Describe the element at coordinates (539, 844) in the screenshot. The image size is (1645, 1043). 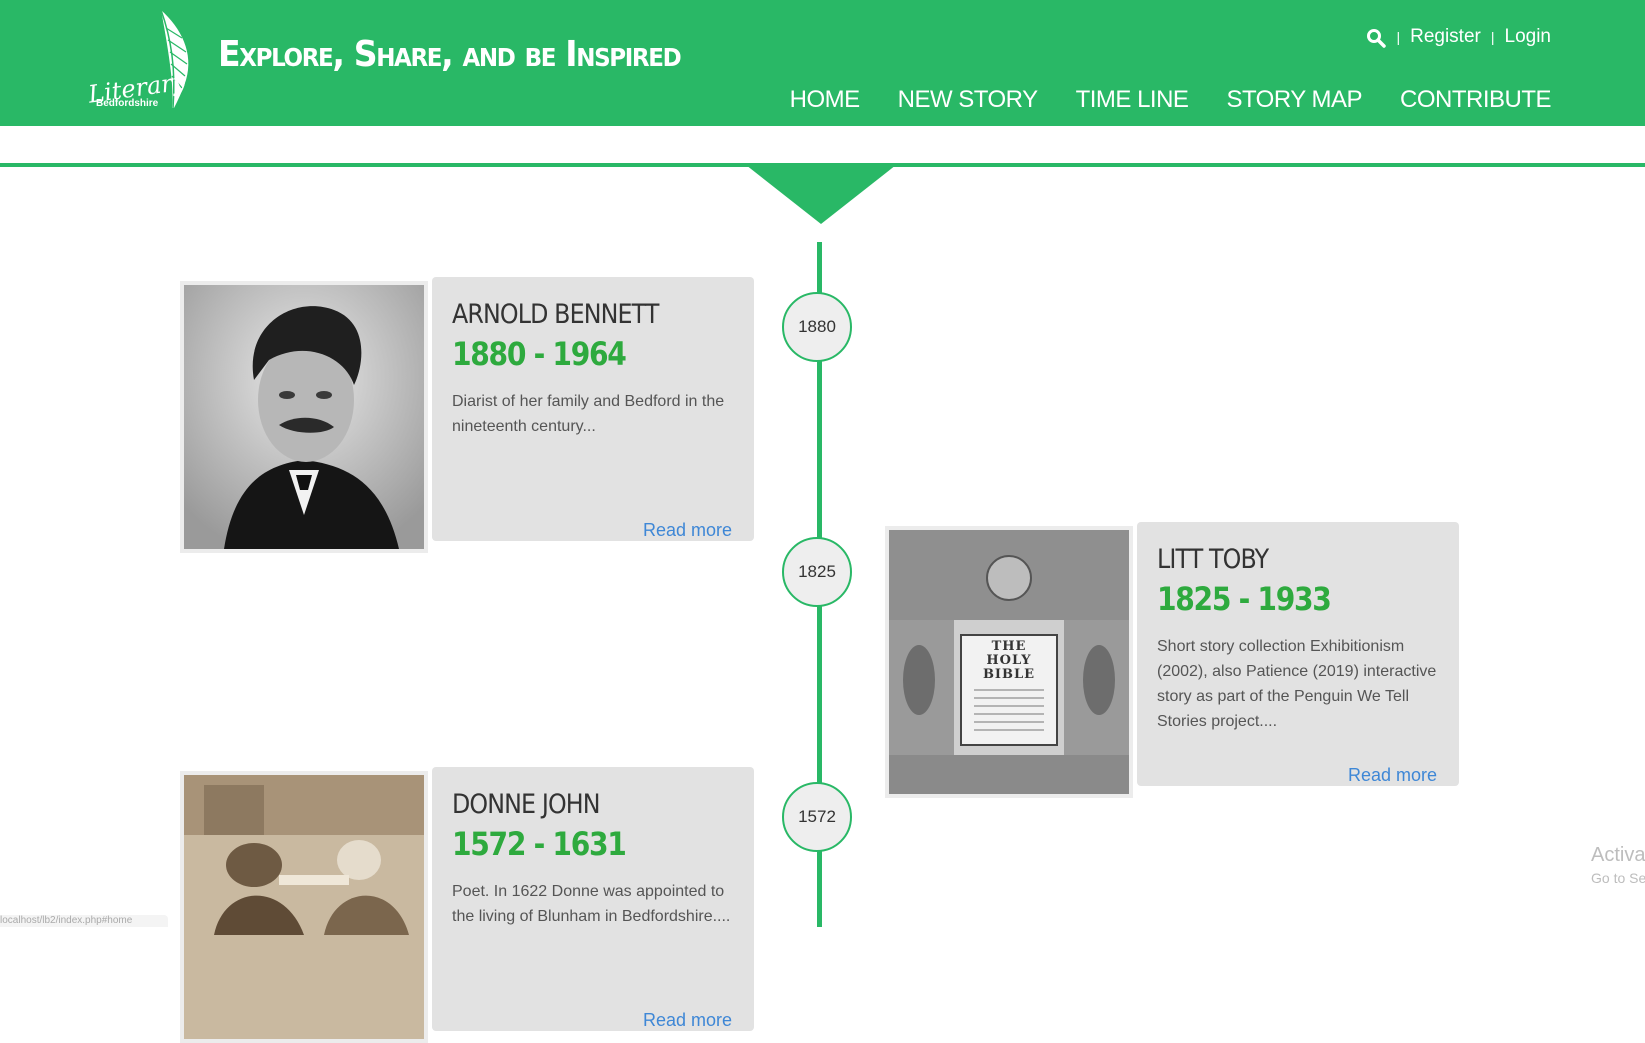
I see `story-years: 1572 - 1631` at that location.